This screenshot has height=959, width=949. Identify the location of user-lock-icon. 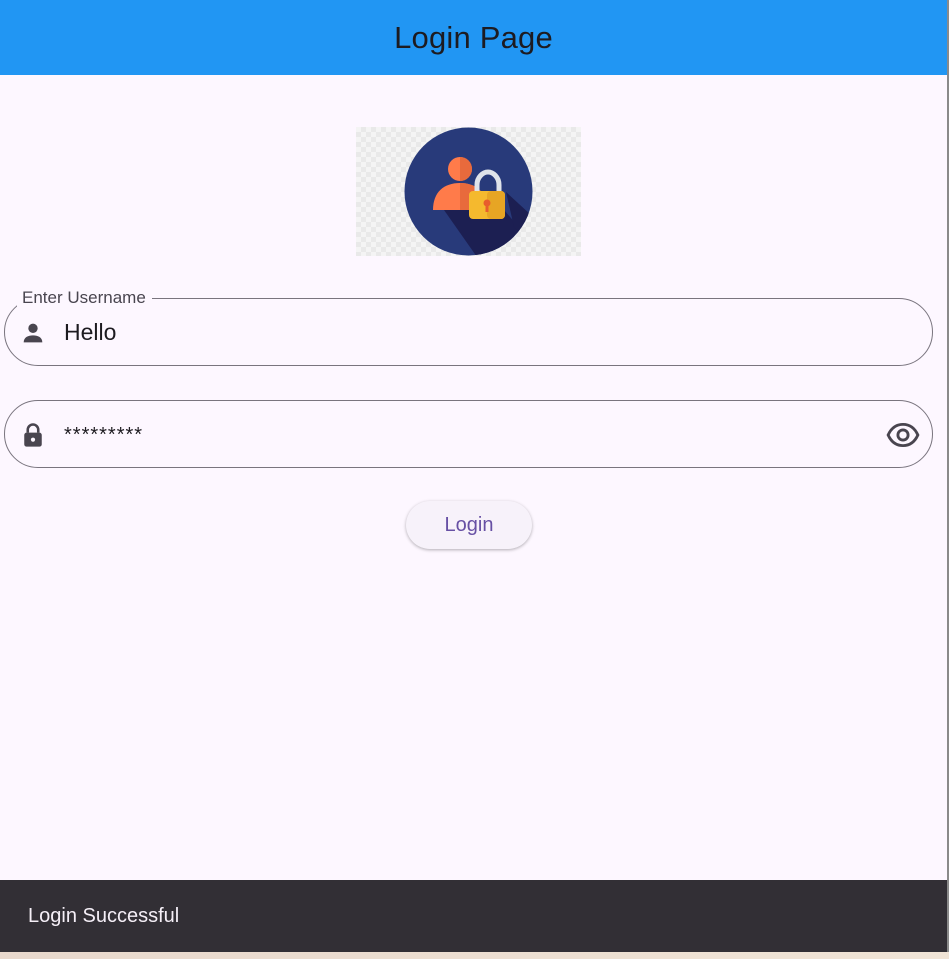
(468, 191).